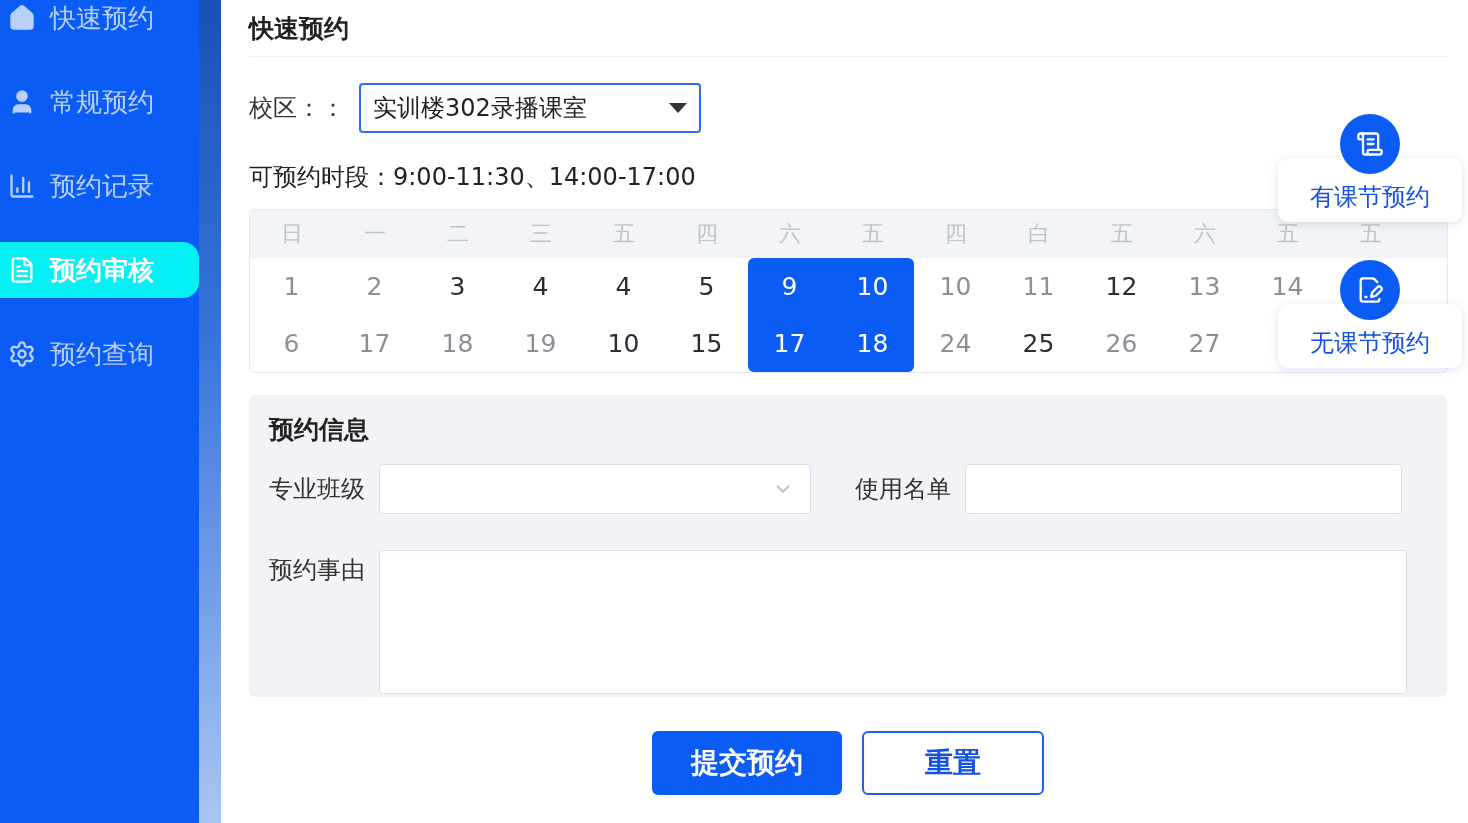  I want to click on field-label: 预约事由, so click(317, 570).